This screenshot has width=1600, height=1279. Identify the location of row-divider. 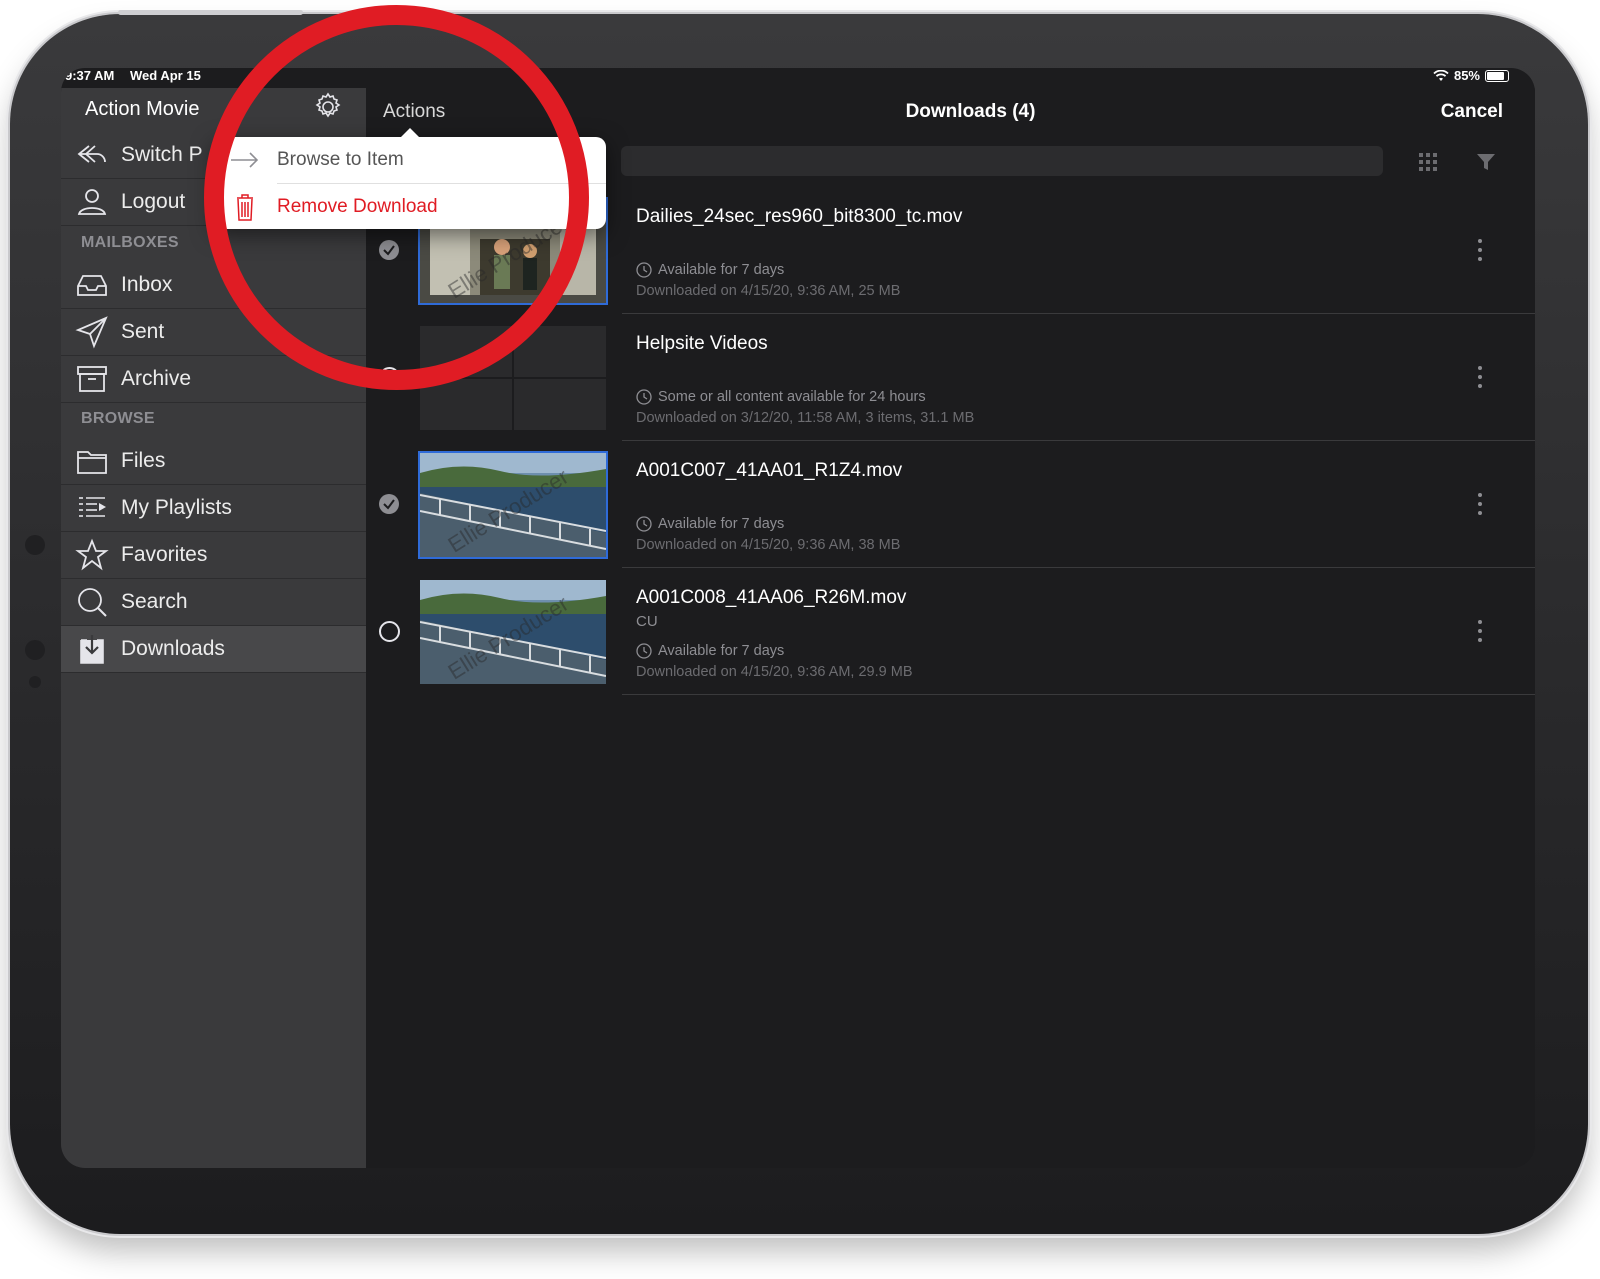
(1078, 694).